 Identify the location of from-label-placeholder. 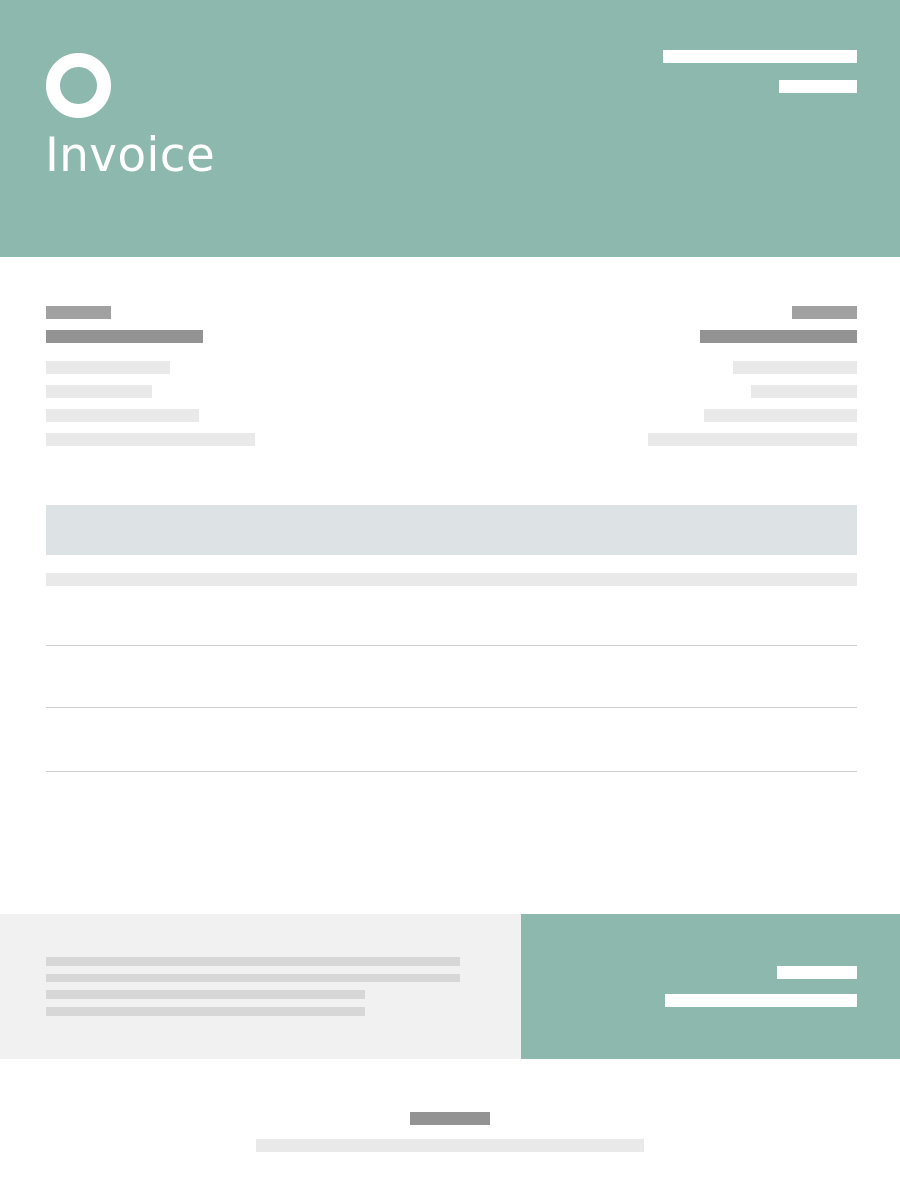
(824, 312).